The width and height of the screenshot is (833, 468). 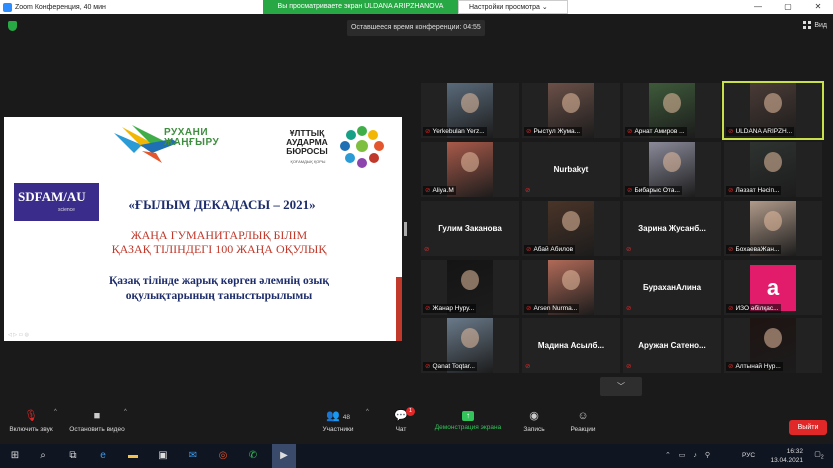 What do you see at coordinates (163, 456) in the screenshot?
I see `store-icon: ▣` at bounding box center [163, 456].